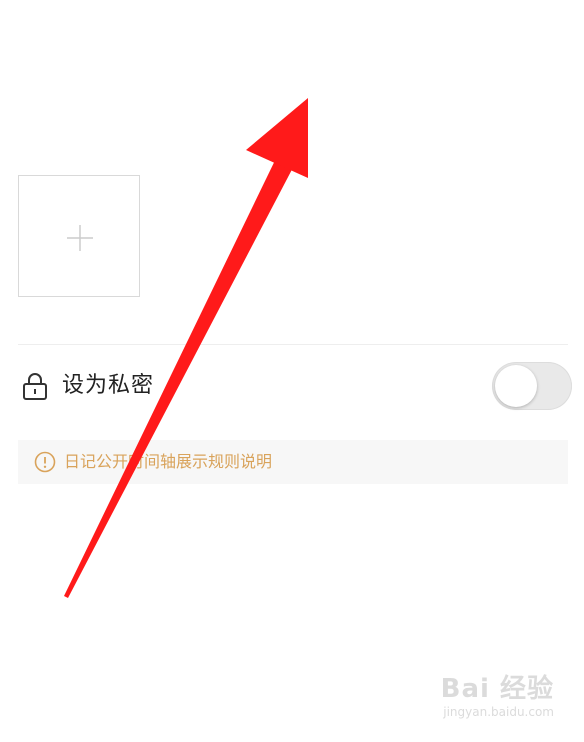  Describe the element at coordinates (293, 344) in the screenshot. I see `section-divider` at that location.